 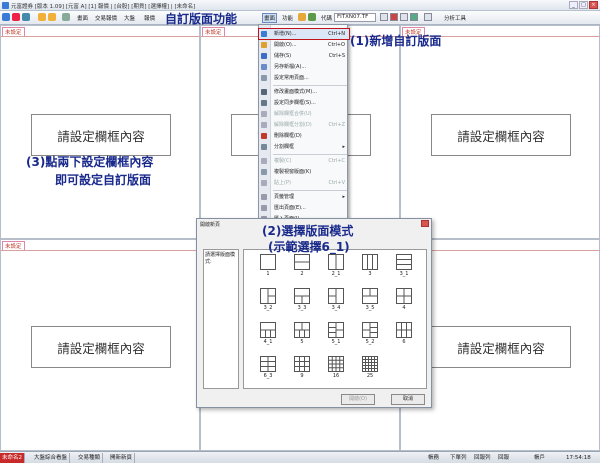 I want to click on menu-item: 解除欄框分割(D) Ctrl+Z, so click(x=304, y=125).